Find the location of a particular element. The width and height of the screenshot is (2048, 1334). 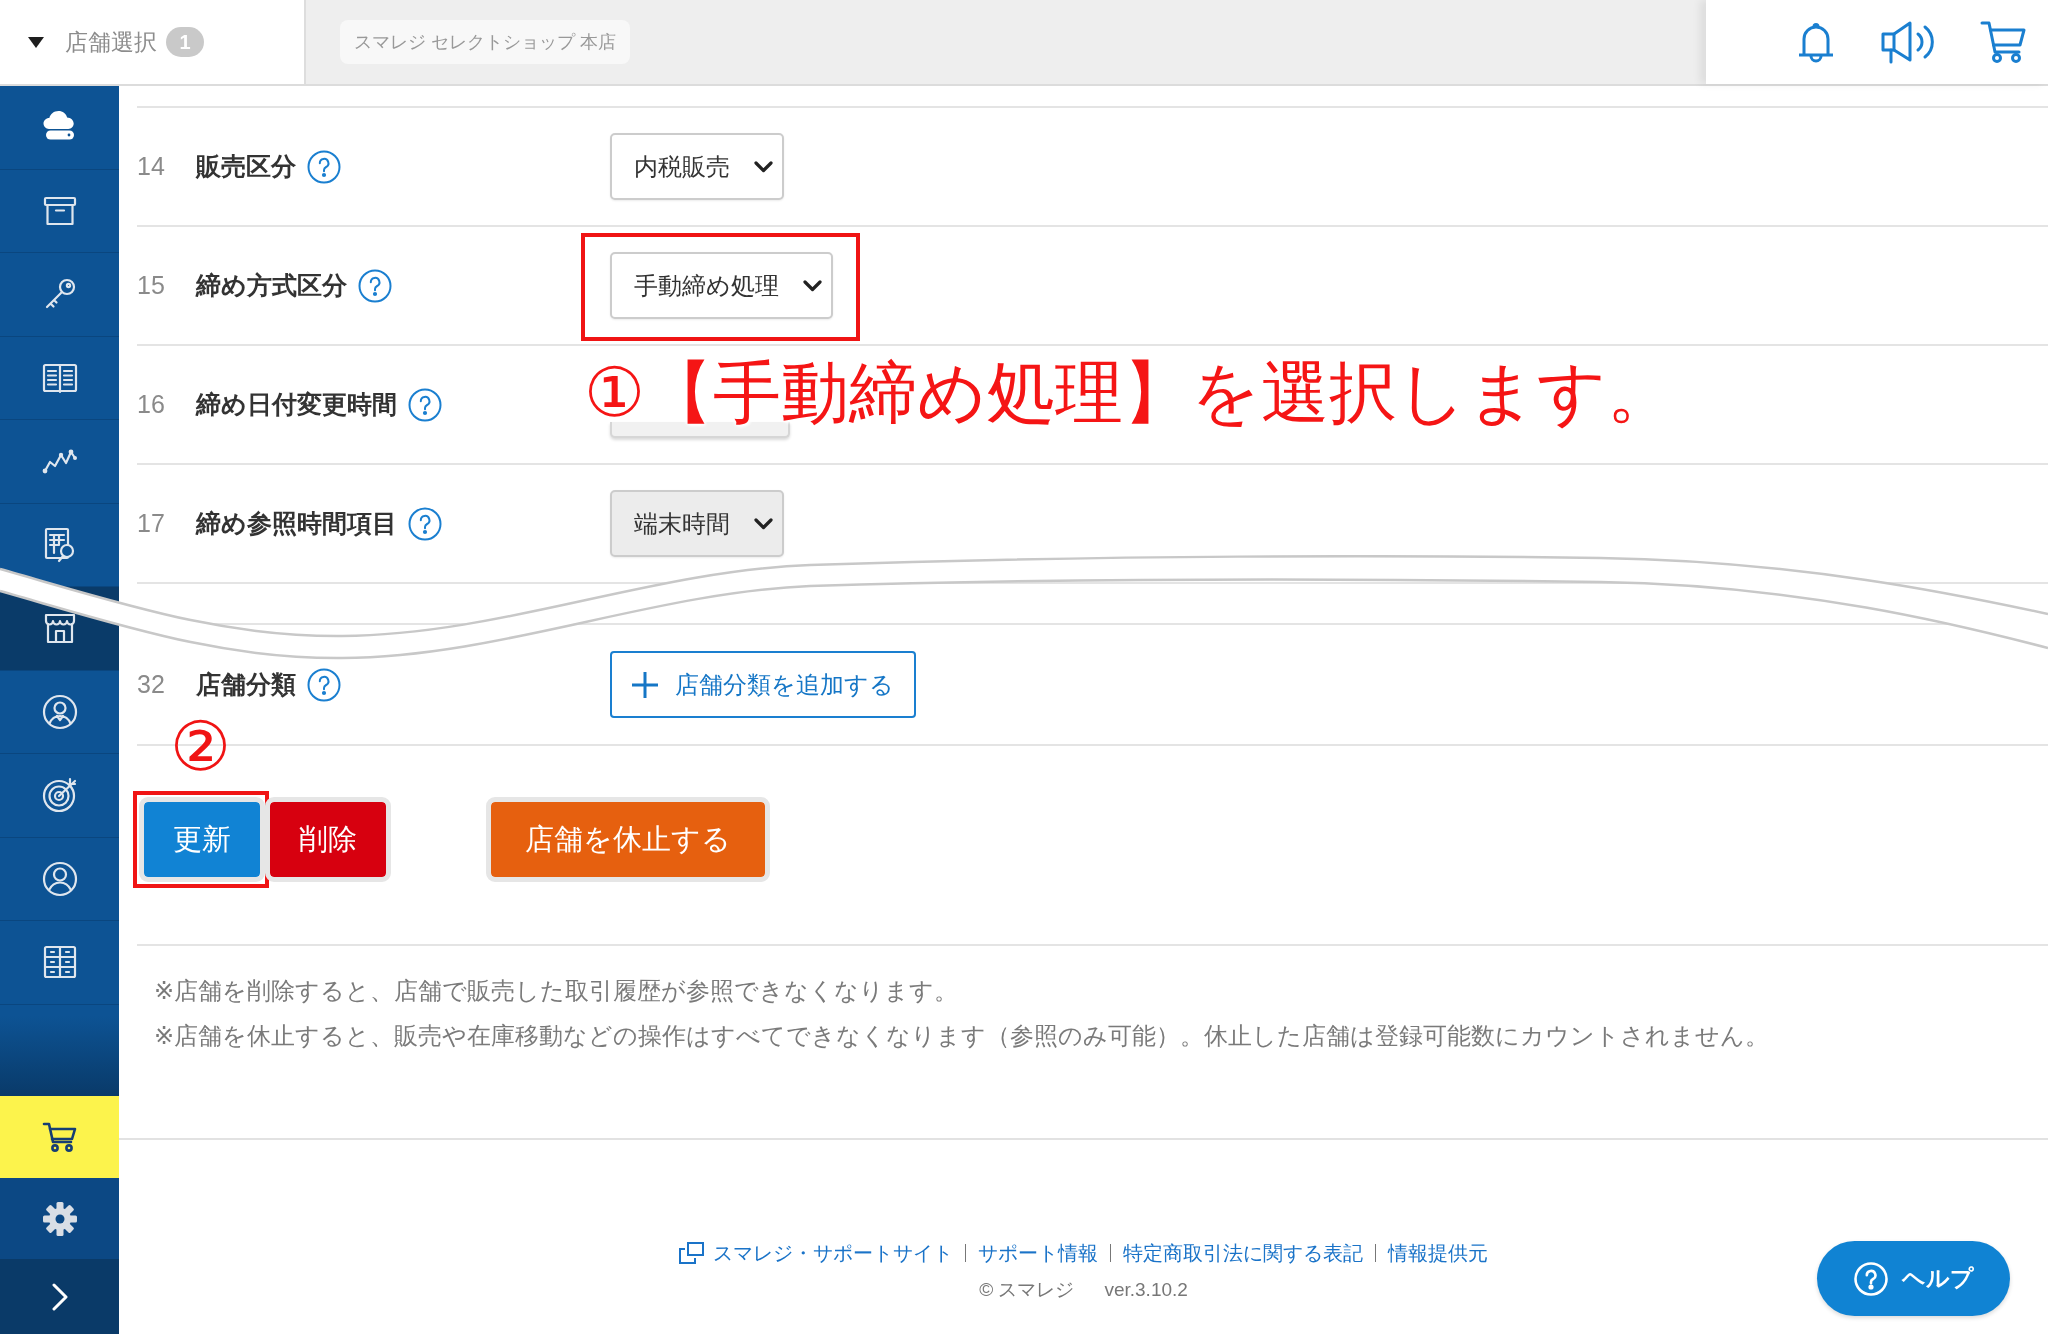

warning-button: 店舗を休止する is located at coordinates (628, 839).